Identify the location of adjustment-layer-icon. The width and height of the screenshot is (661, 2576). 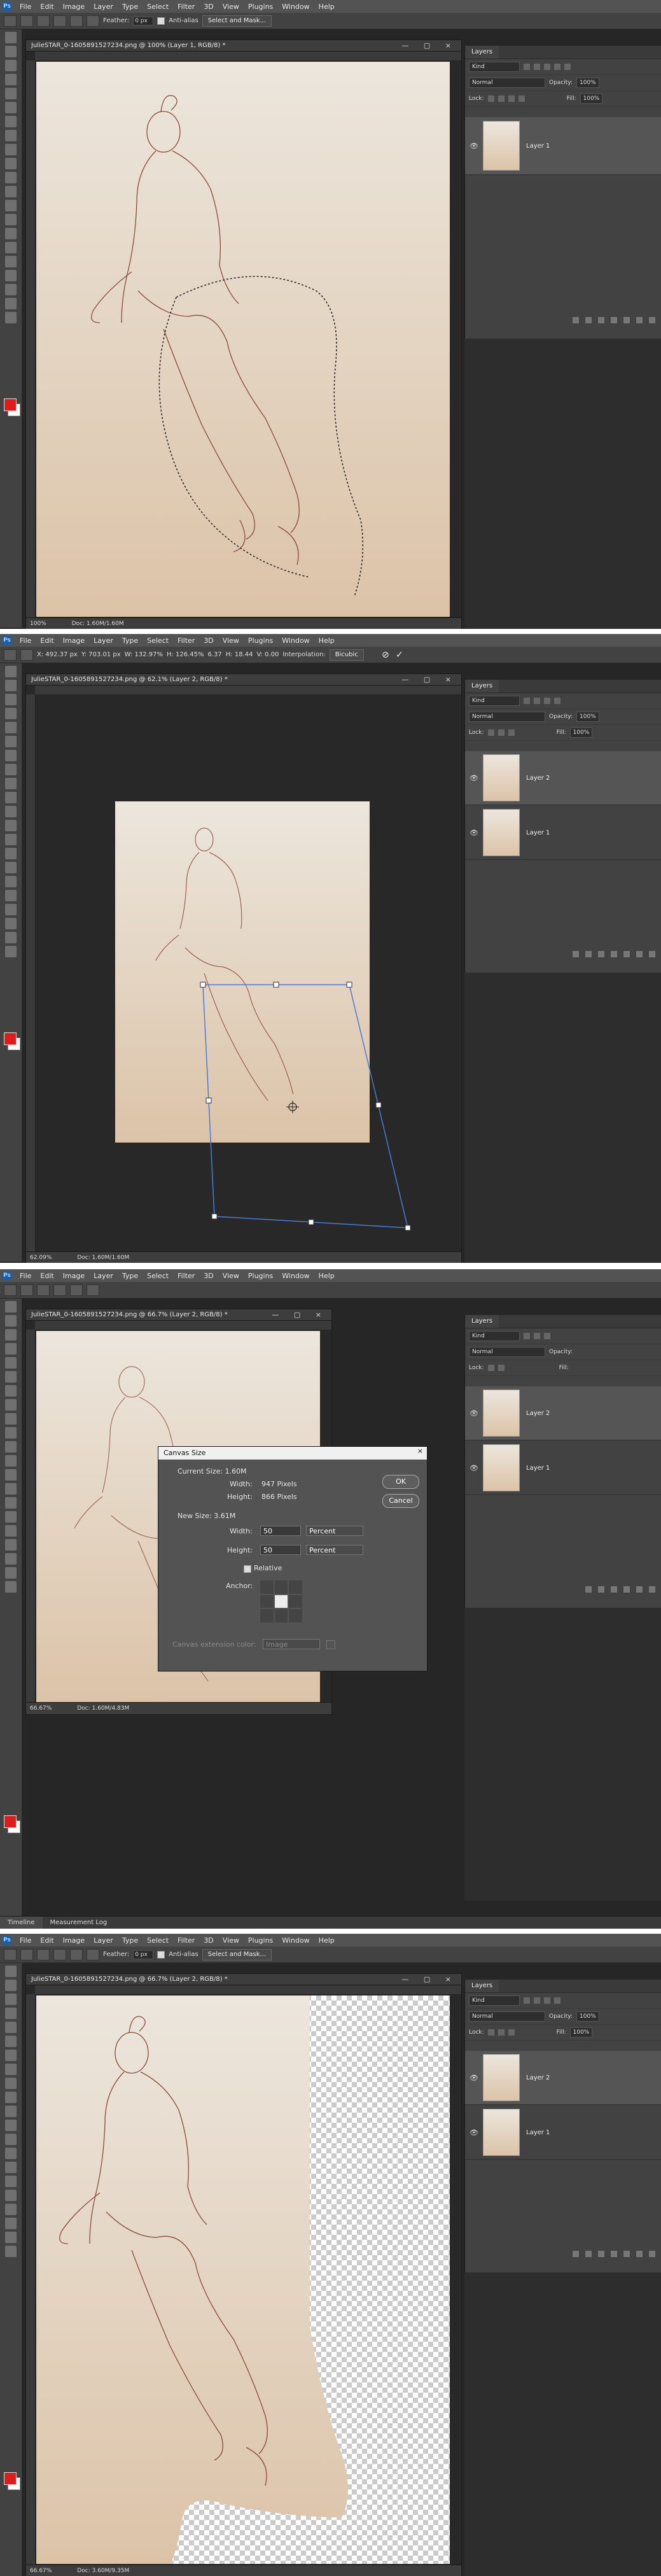
(614, 954).